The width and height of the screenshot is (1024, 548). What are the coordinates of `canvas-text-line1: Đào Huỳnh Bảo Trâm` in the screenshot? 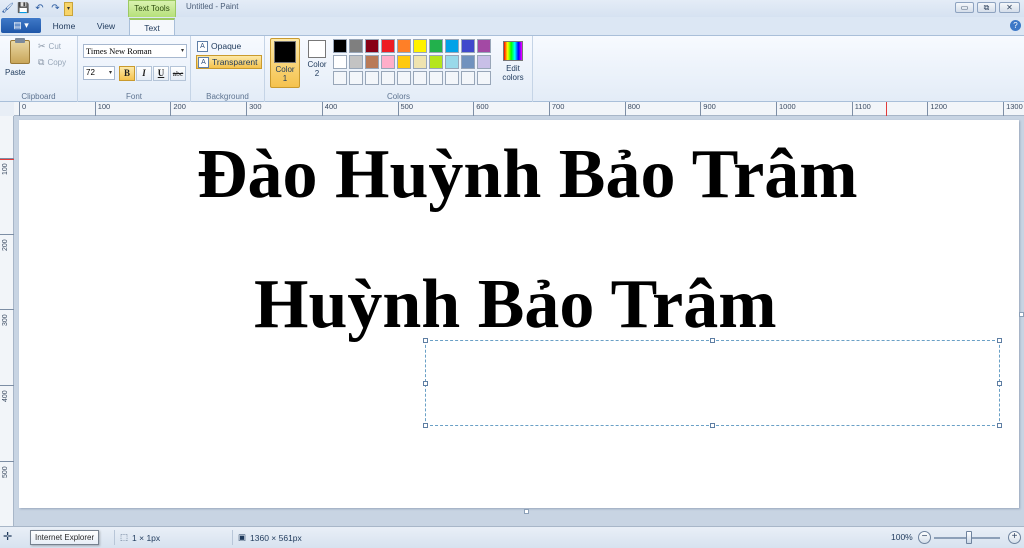 It's located at (527, 174).